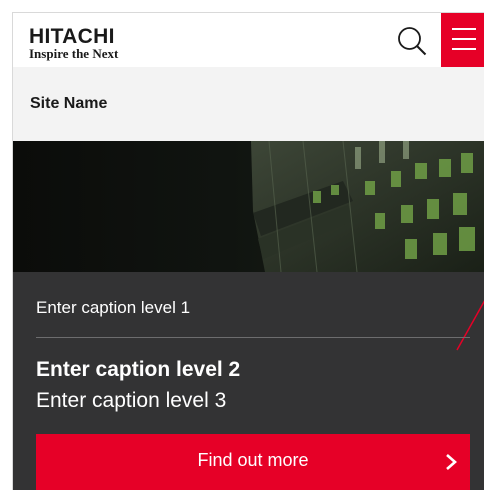 This screenshot has height=490, width=484. Describe the element at coordinates (72, 36) in the screenshot. I see `logo-wordmark: HITACHI` at that location.